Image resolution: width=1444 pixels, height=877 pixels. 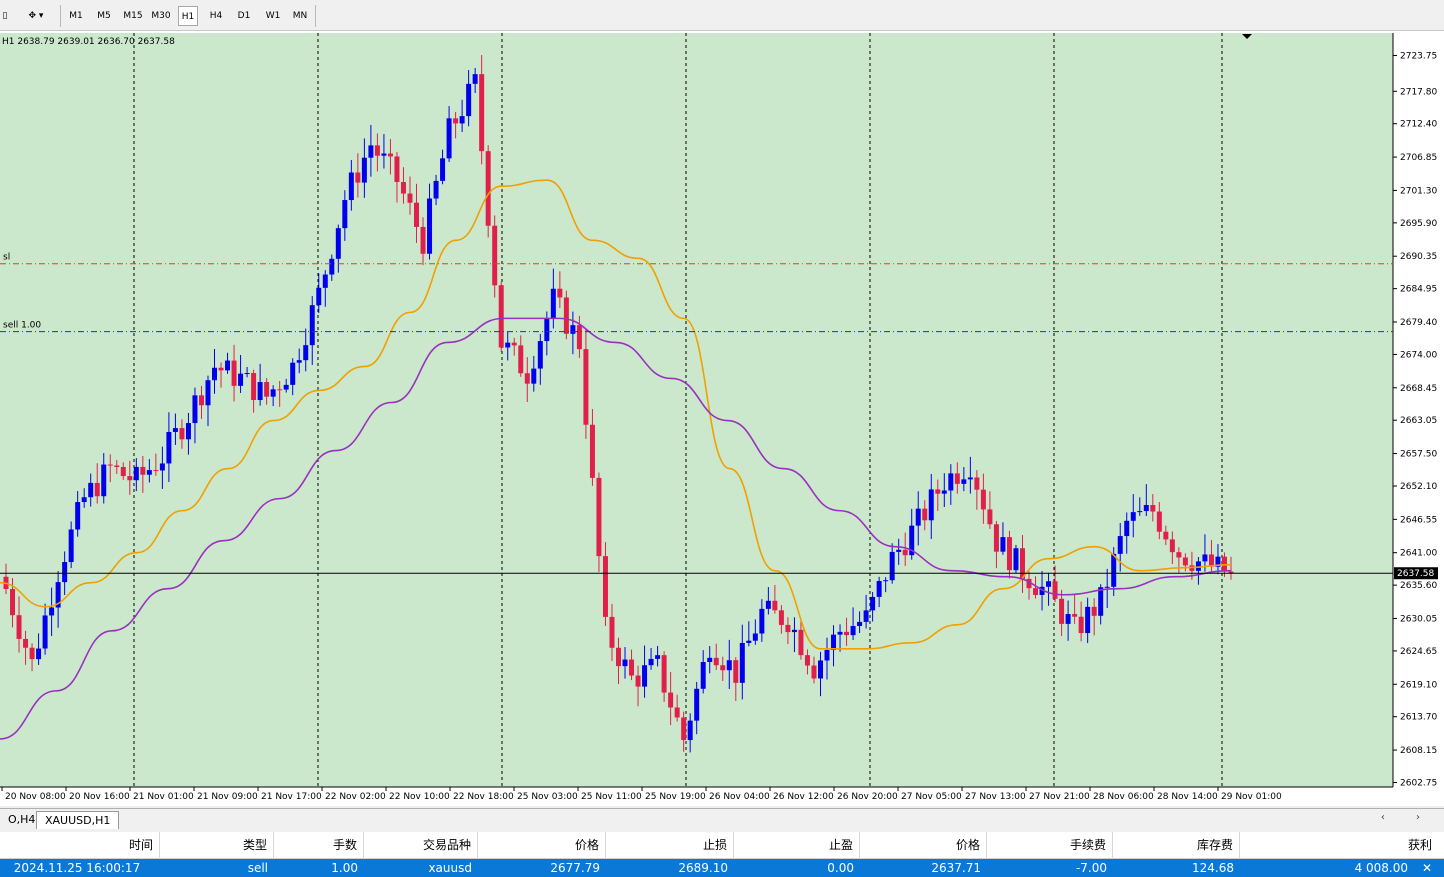 What do you see at coordinates (1407, 817) in the screenshot?
I see `tab-scroll-arrows: ‹ ›` at bounding box center [1407, 817].